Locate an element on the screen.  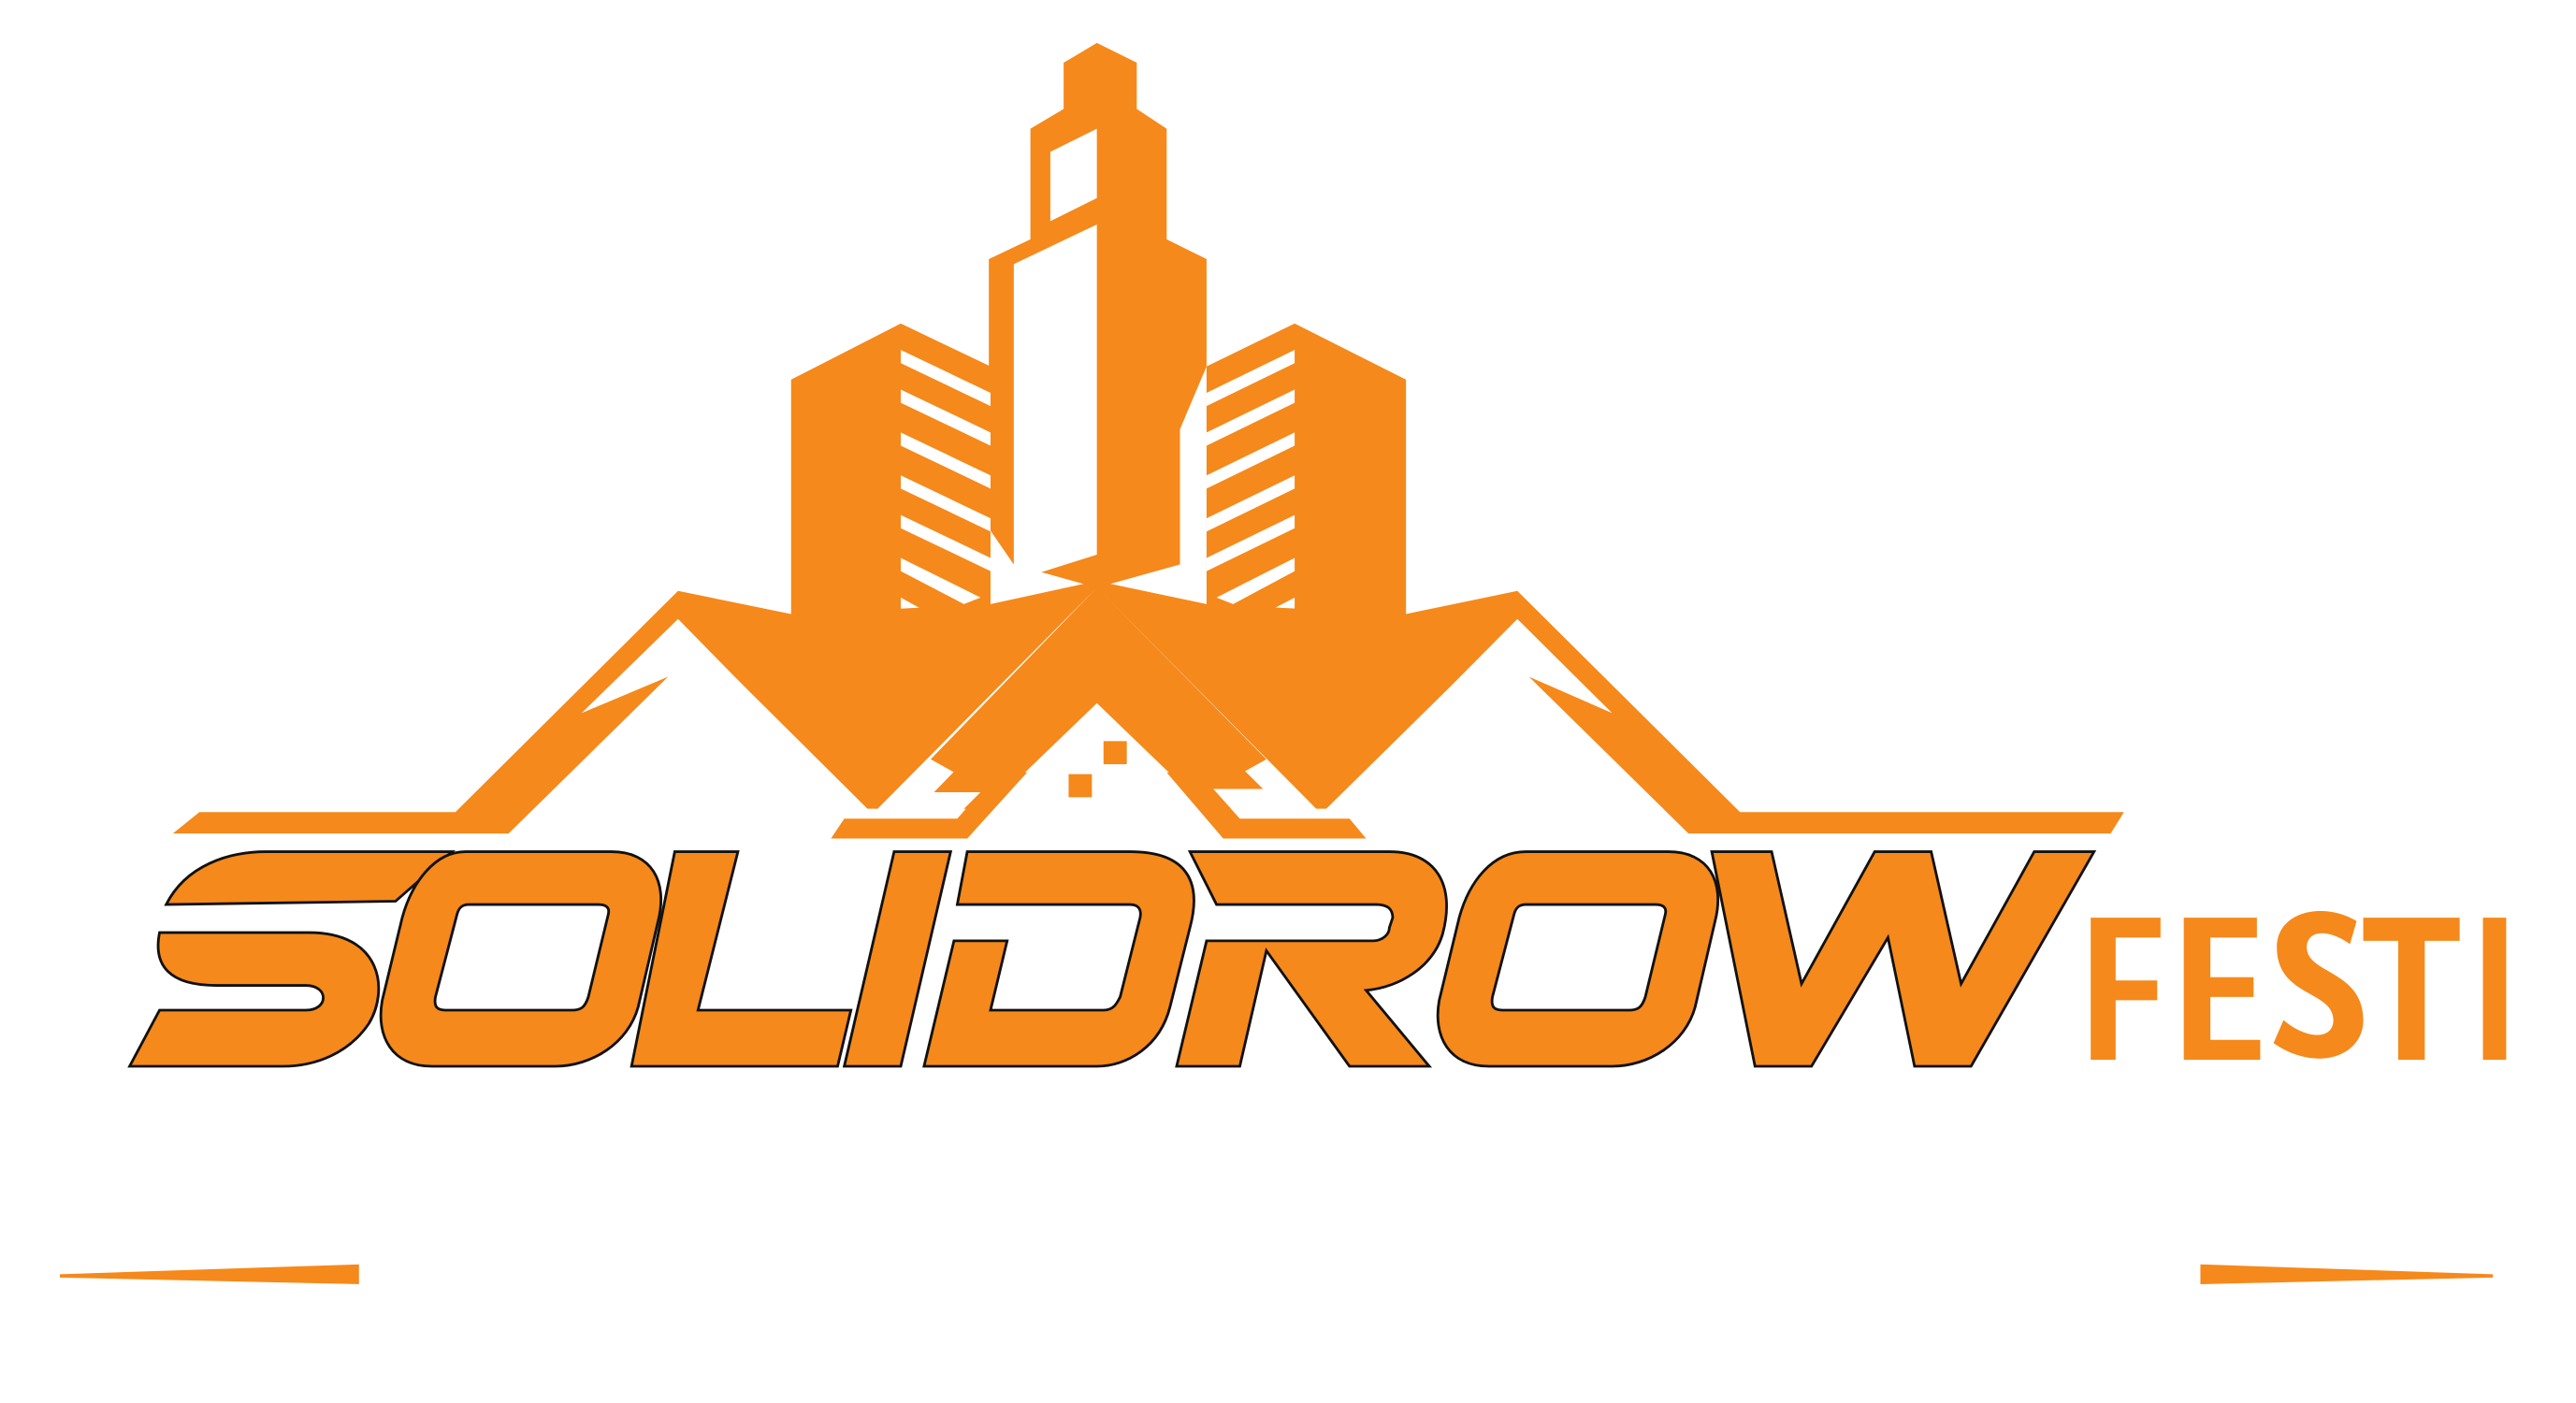
right-accent-line is located at coordinates (2347, 1274).